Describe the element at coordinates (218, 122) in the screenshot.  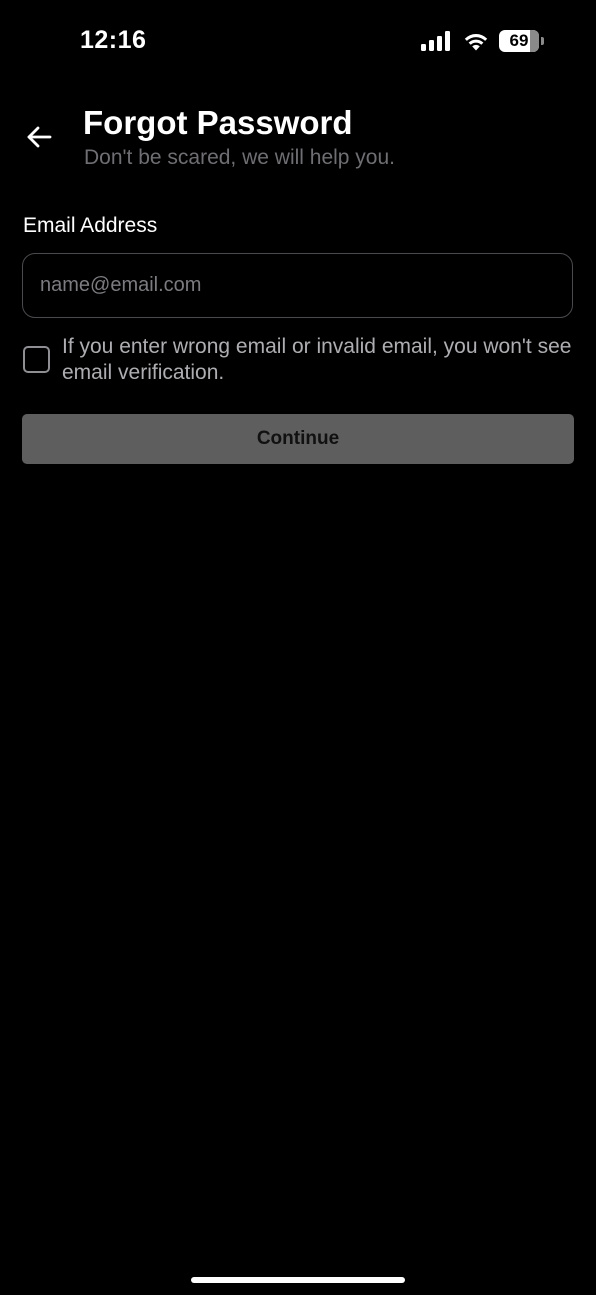
I see `page-title: Forgot Password` at that location.